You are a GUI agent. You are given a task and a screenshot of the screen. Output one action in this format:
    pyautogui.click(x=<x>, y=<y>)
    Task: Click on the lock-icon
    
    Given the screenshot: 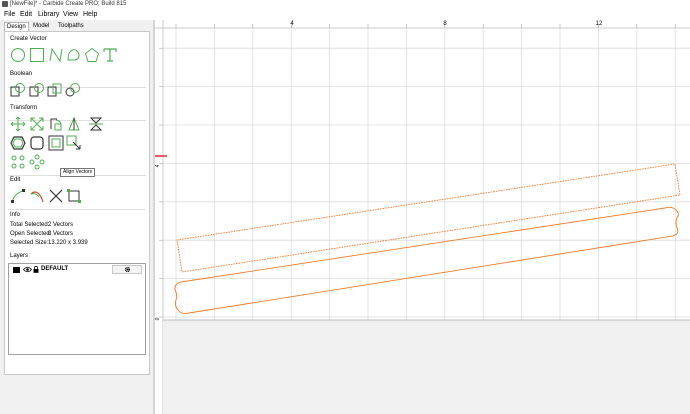 What is the action you would take?
    pyautogui.click(x=36, y=269)
    